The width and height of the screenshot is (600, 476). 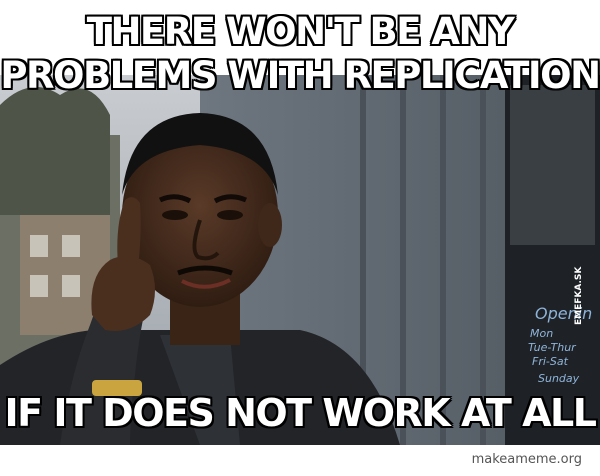 What do you see at coordinates (527, 459) in the screenshot?
I see `watermark-text: makeameme.org` at bounding box center [527, 459].